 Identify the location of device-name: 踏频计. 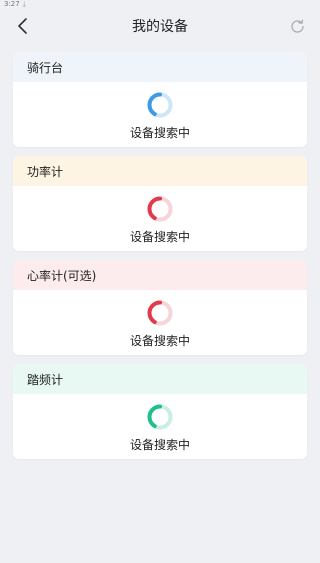
(45, 379).